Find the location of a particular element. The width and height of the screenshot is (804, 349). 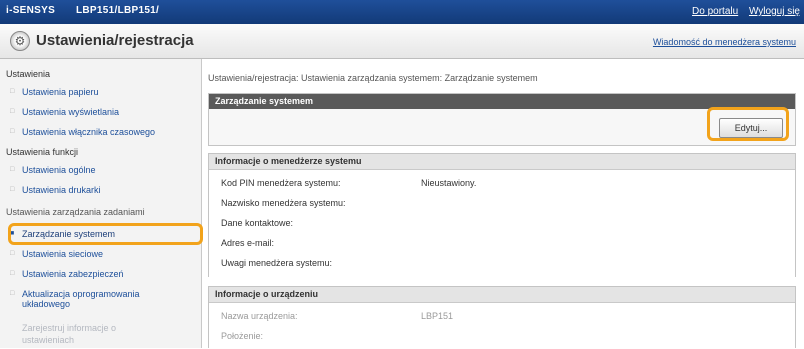

highlight-frame-edit is located at coordinates (748, 124).